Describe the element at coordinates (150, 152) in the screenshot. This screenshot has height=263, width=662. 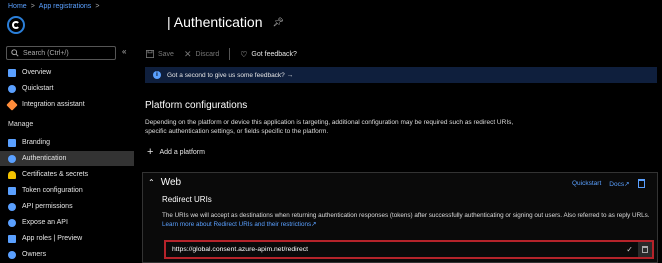
I see `plus-icon: +` at that location.